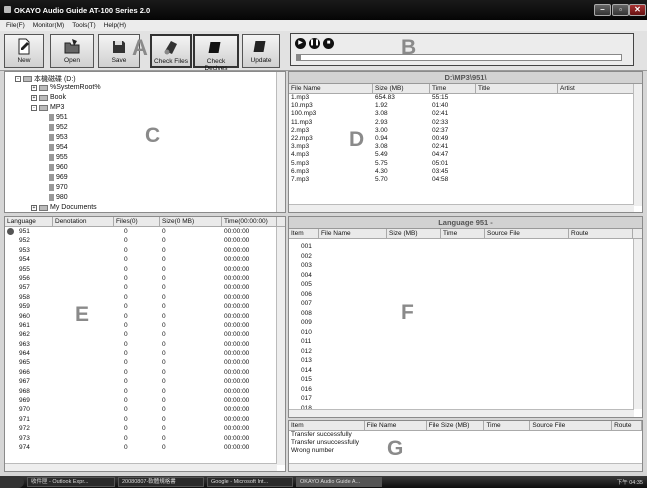 The height and width of the screenshot is (488, 647). I want to click on list-item: 001, so click(470, 247).